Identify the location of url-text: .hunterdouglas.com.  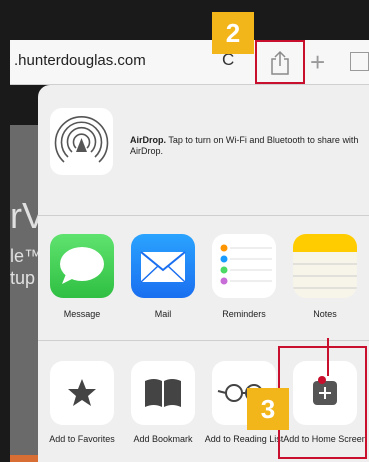
(80, 60).